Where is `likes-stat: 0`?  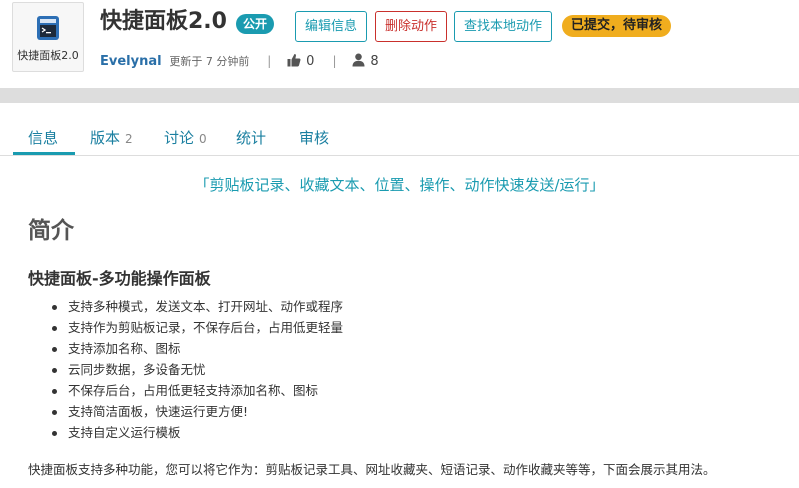
likes-stat: 0 is located at coordinates (302, 61).